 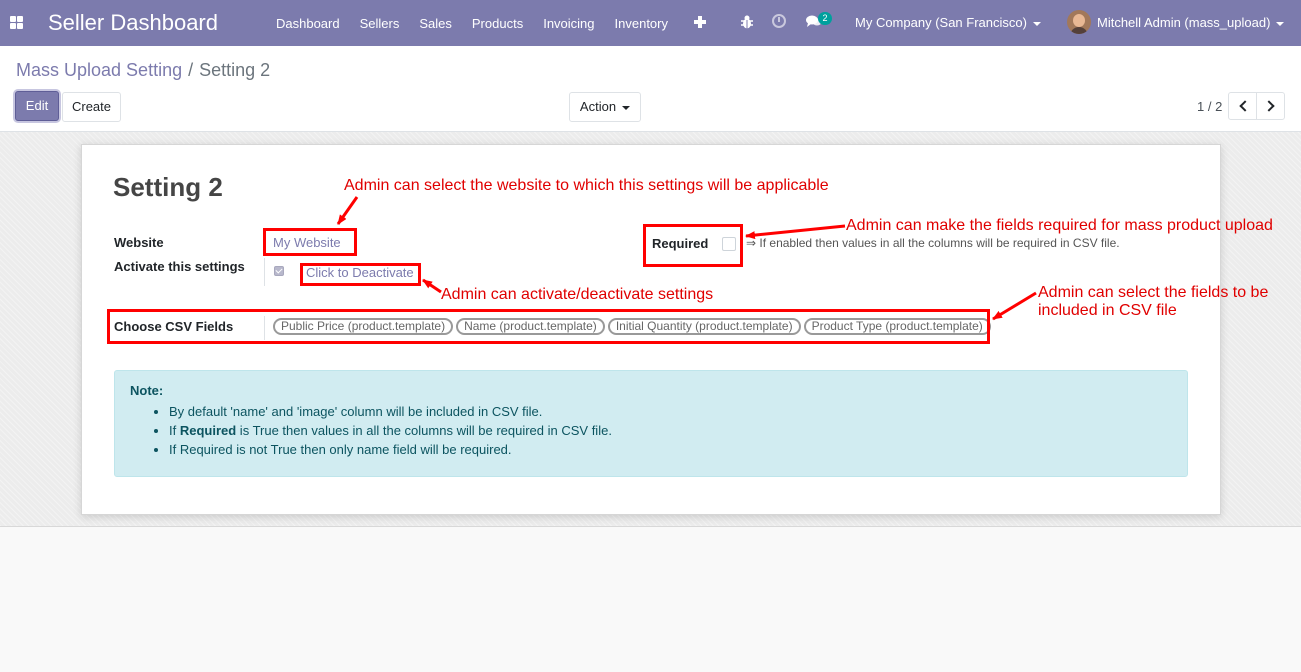 I want to click on note-bold-text: Required, so click(x=208, y=430).